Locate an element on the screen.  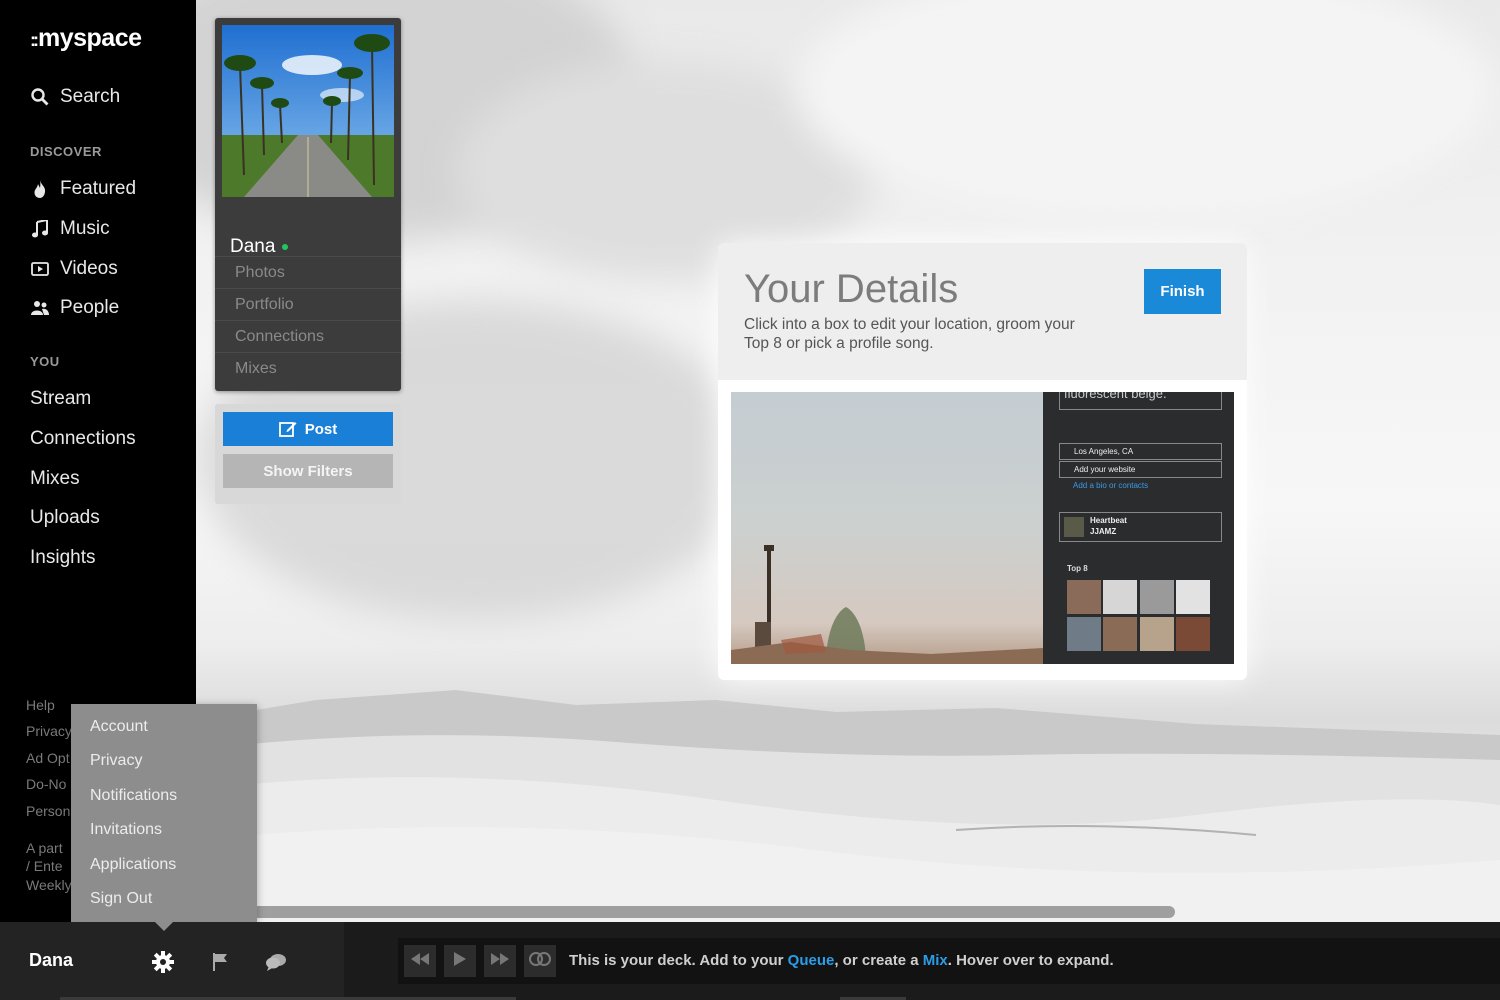
people-label: People is located at coordinates (90, 307).